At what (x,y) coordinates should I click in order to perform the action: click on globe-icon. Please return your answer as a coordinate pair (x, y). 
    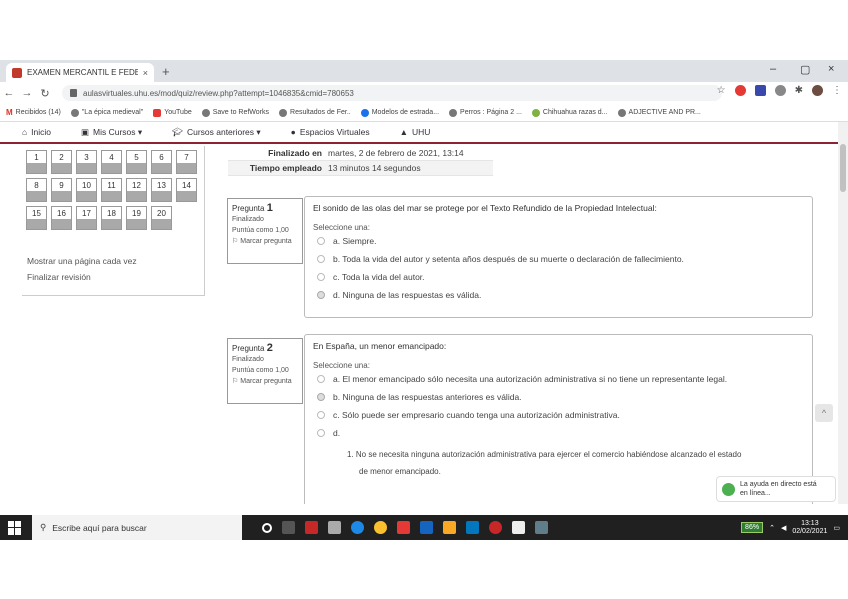
    Looking at the image, I should click on (621, 112).